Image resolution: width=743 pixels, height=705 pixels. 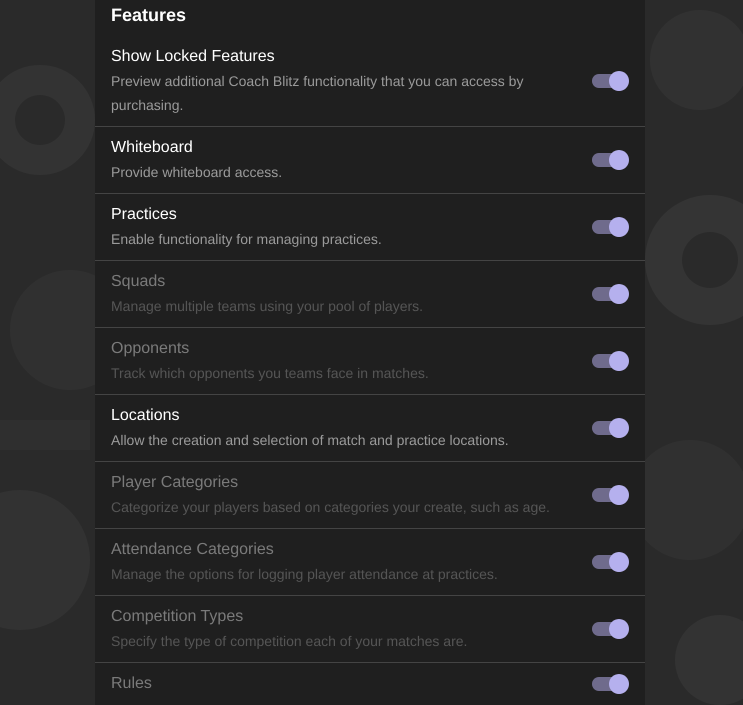 What do you see at coordinates (132, 684) in the screenshot?
I see `feature-title: Rules` at bounding box center [132, 684].